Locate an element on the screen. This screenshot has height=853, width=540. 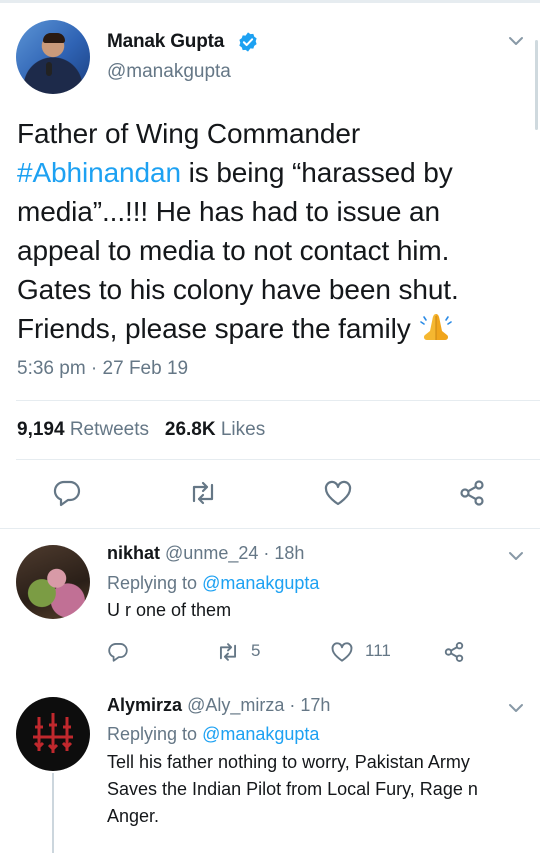
retweets-count: 9,194 is located at coordinates (41, 429).